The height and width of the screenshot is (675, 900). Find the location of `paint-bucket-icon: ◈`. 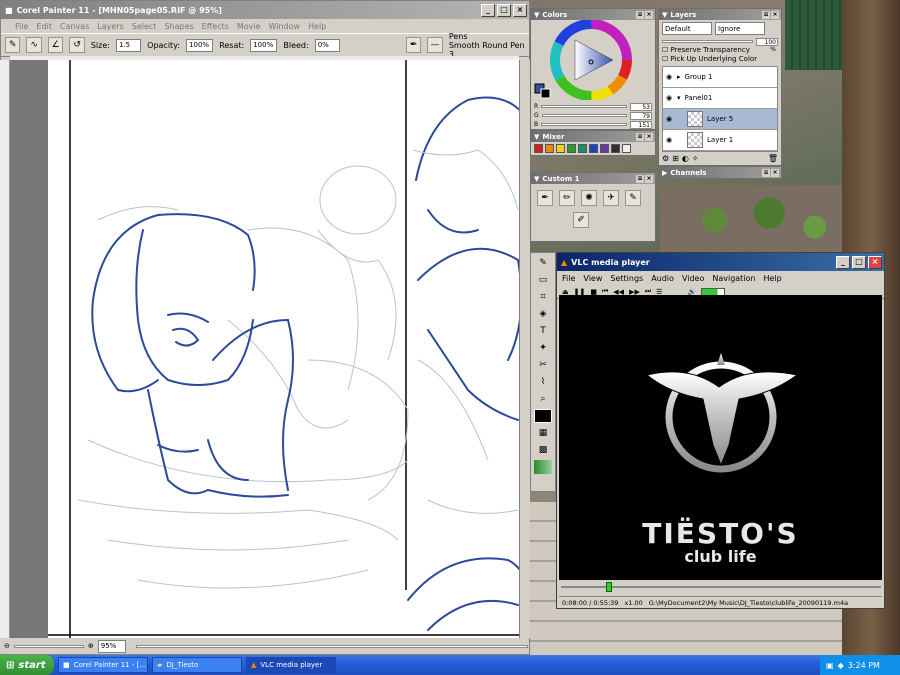

paint-bucket-icon: ◈ is located at coordinates (543, 314).